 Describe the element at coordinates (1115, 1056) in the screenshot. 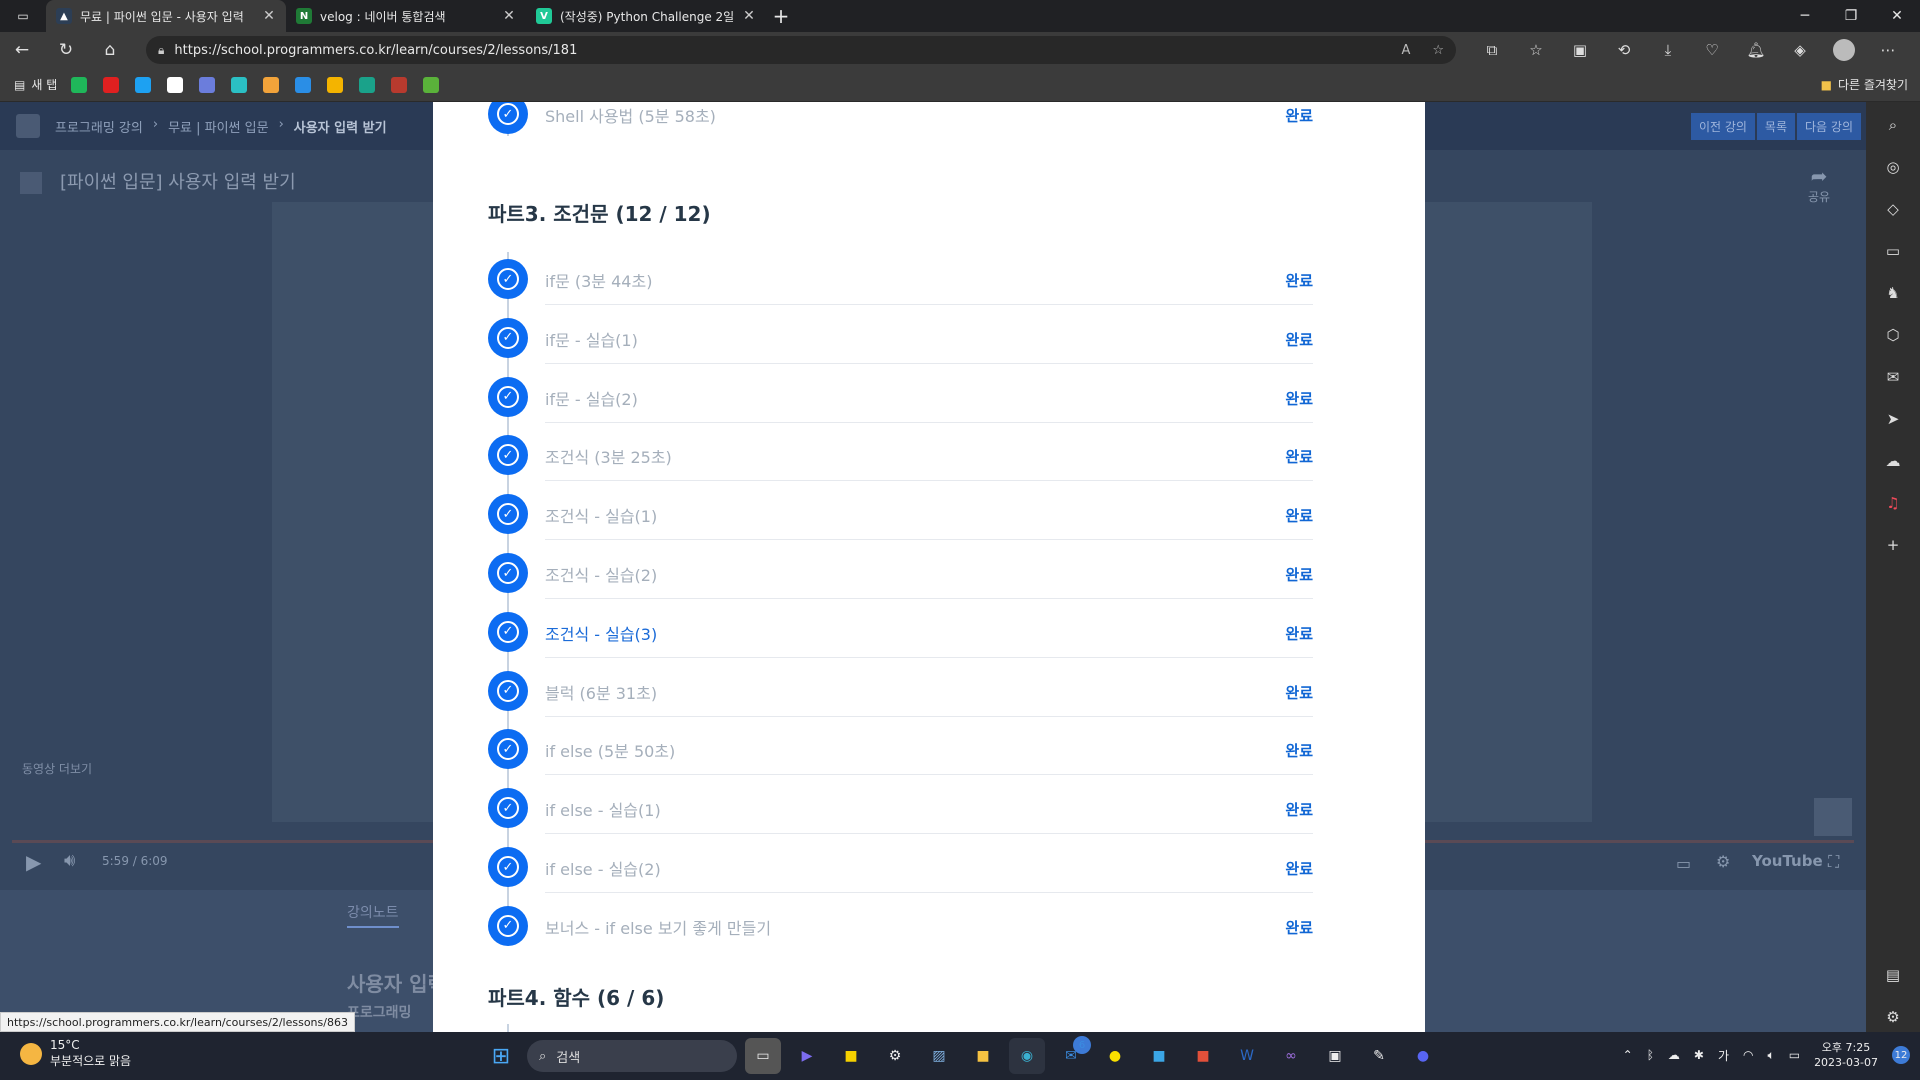

I see `kakaotalk-icon: ●` at that location.